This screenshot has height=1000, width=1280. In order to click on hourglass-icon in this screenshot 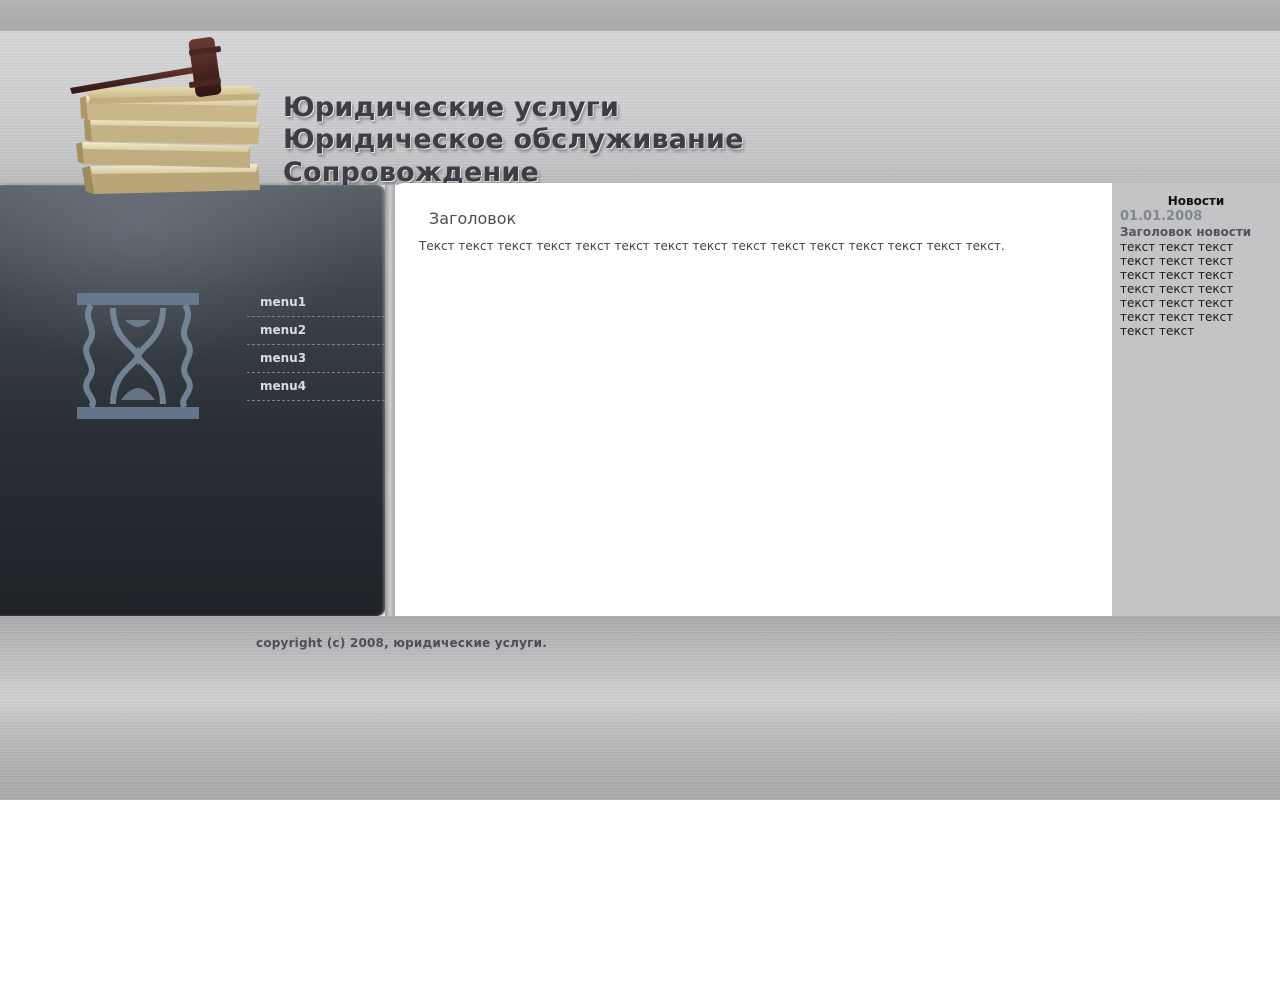, I will do `click(138, 356)`.